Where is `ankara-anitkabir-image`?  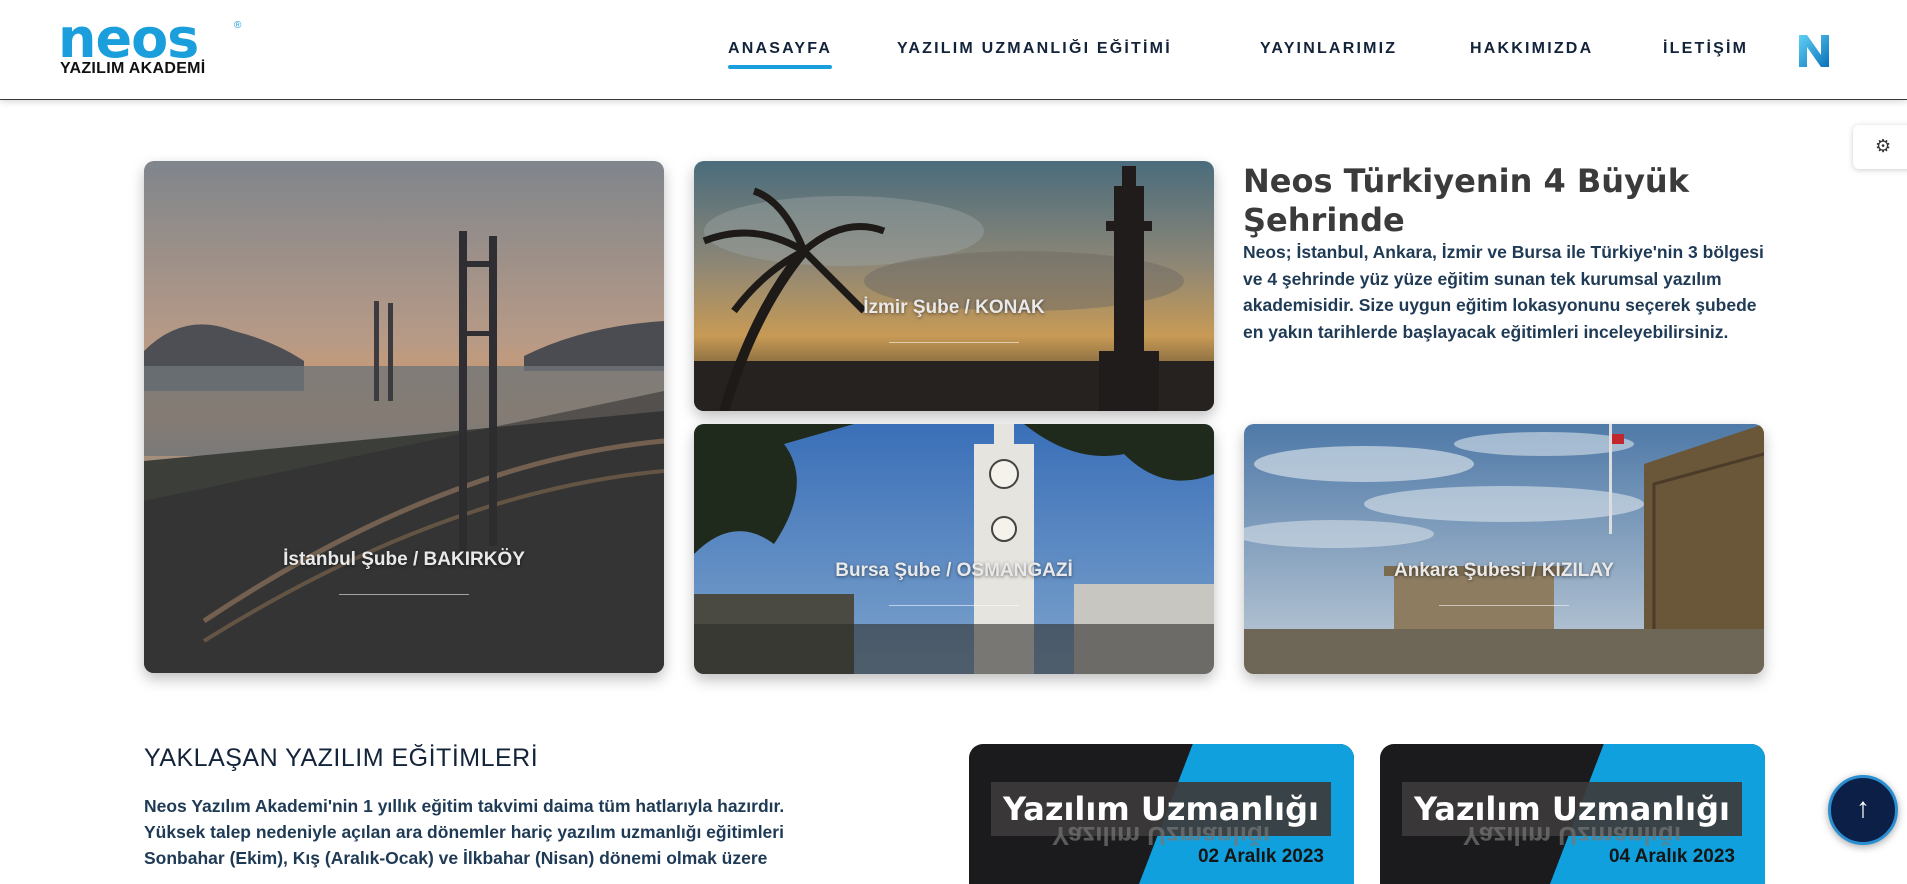
ankara-anitkabir-image is located at coordinates (1504, 549).